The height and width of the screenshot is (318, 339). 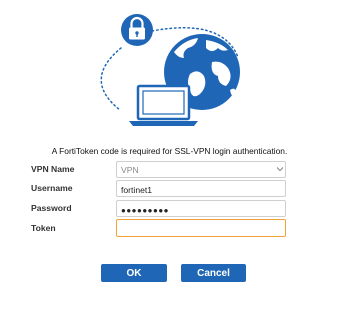 What do you see at coordinates (53, 169) in the screenshot?
I see `vpn-name-label: VPN Name` at bounding box center [53, 169].